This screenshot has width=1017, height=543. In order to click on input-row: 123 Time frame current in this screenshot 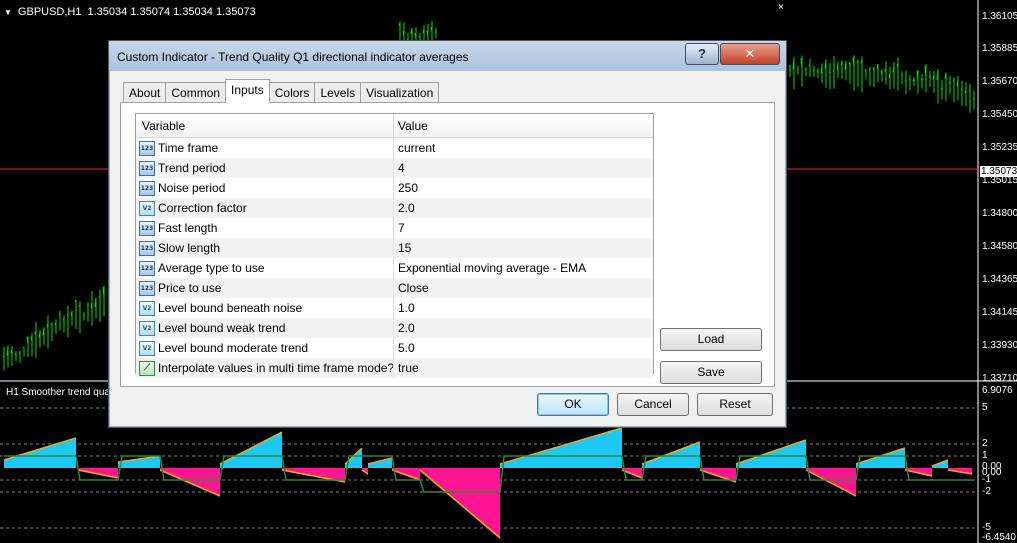, I will do `click(394, 148)`.